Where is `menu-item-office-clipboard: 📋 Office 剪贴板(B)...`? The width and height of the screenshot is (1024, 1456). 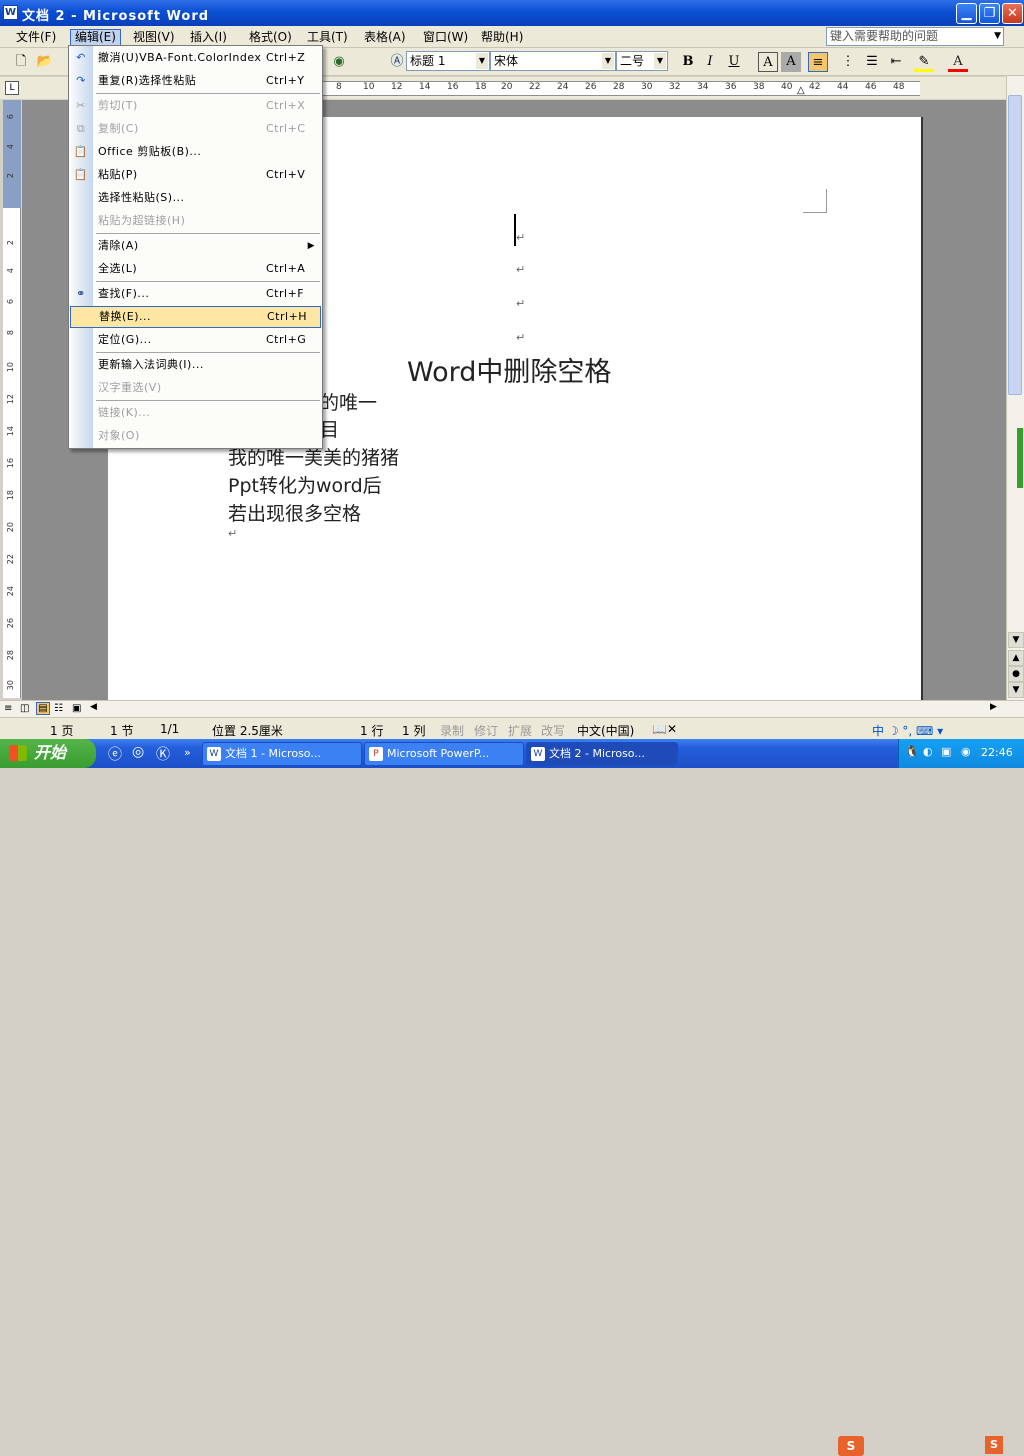 menu-item-office-clipboard: 📋 Office 剪贴板(B)... is located at coordinates (195, 152).